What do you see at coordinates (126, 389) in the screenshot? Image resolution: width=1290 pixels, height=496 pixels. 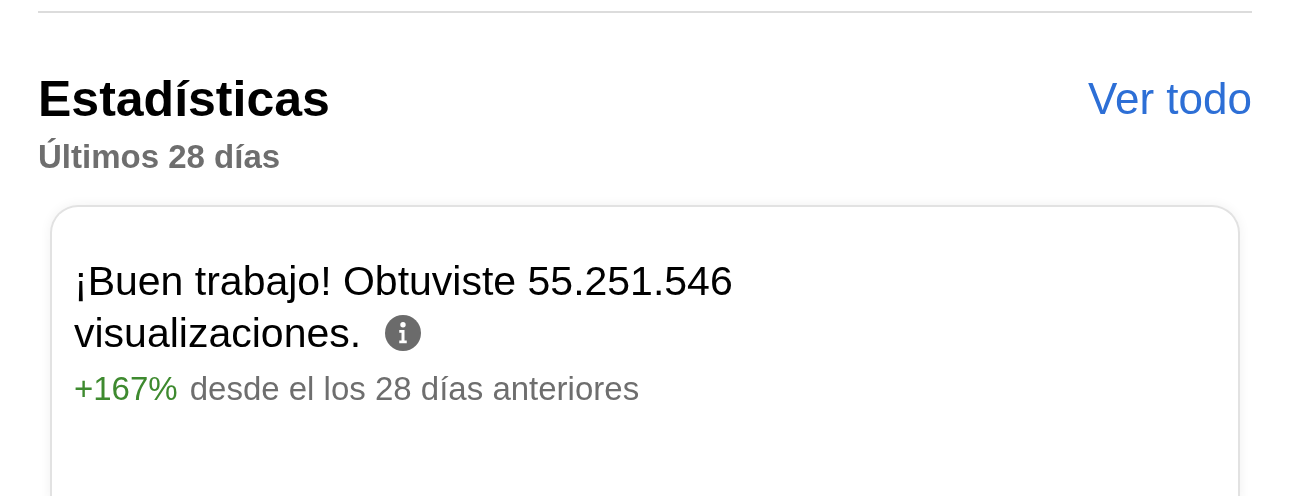 I see `change-percent: +167%` at bounding box center [126, 389].